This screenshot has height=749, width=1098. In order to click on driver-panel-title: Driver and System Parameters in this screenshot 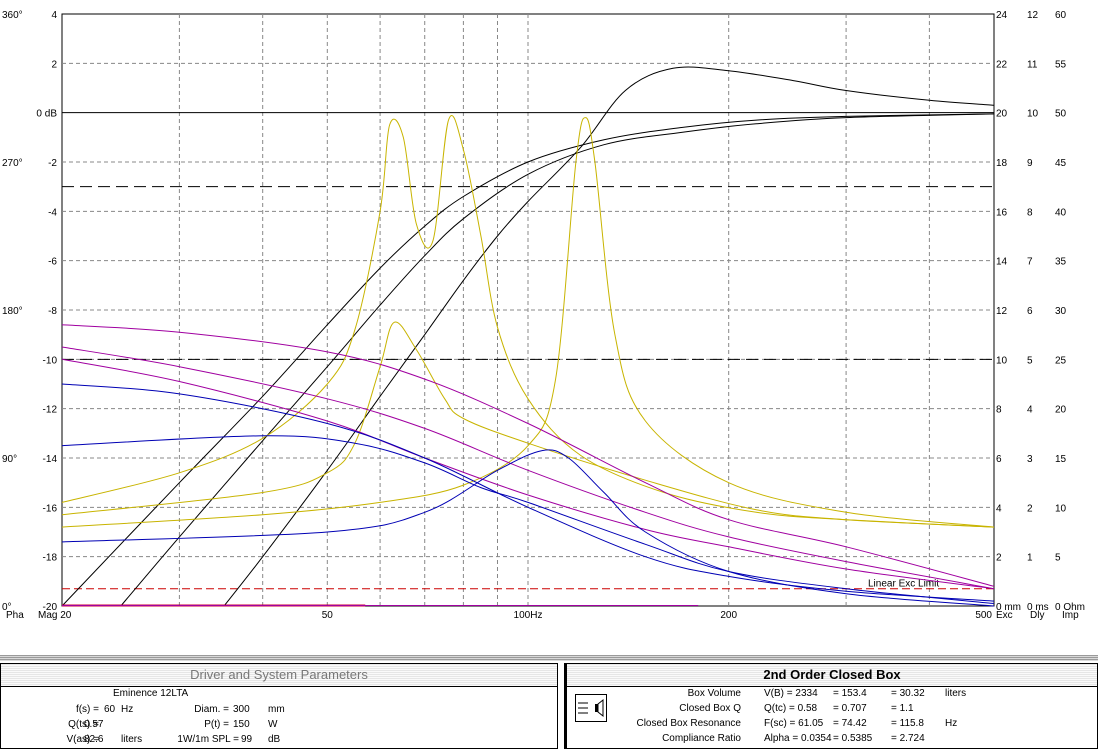, I will do `click(279, 675)`.